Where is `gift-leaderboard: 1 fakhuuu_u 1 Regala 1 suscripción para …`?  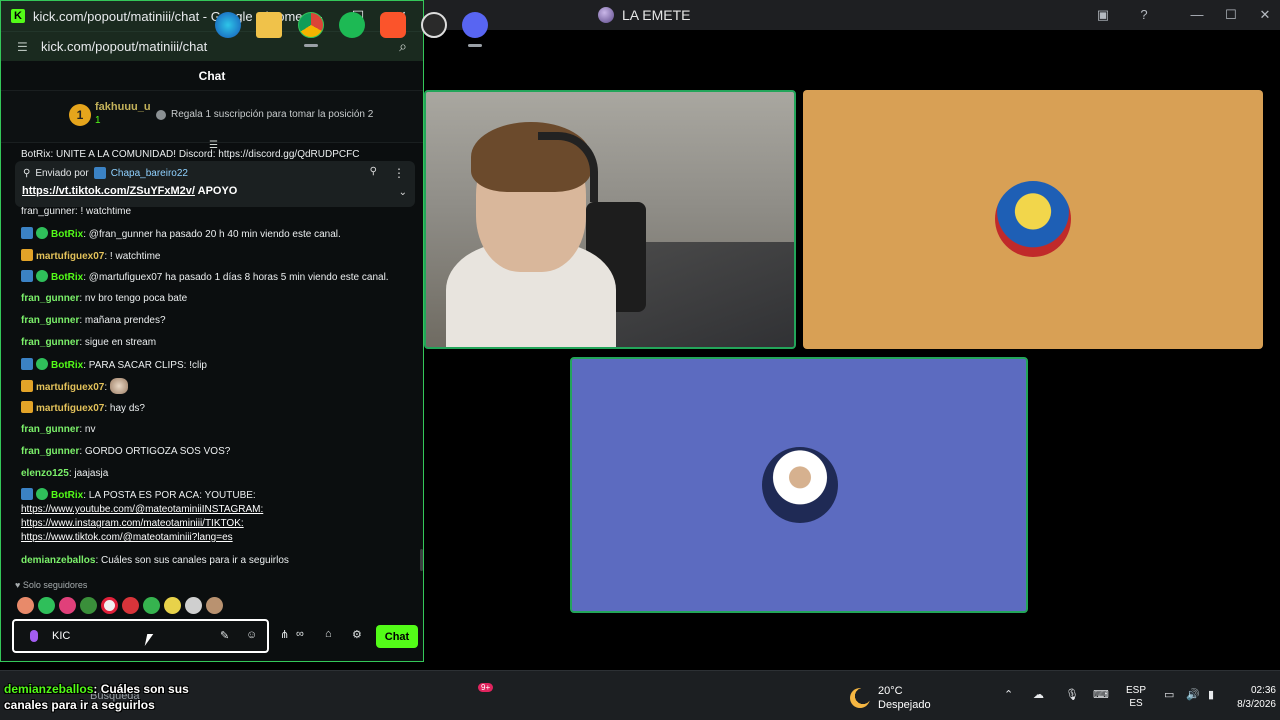
gift-leaderboard: 1 fakhuuu_u 1 Regala 1 suscripción para … is located at coordinates (212, 121).